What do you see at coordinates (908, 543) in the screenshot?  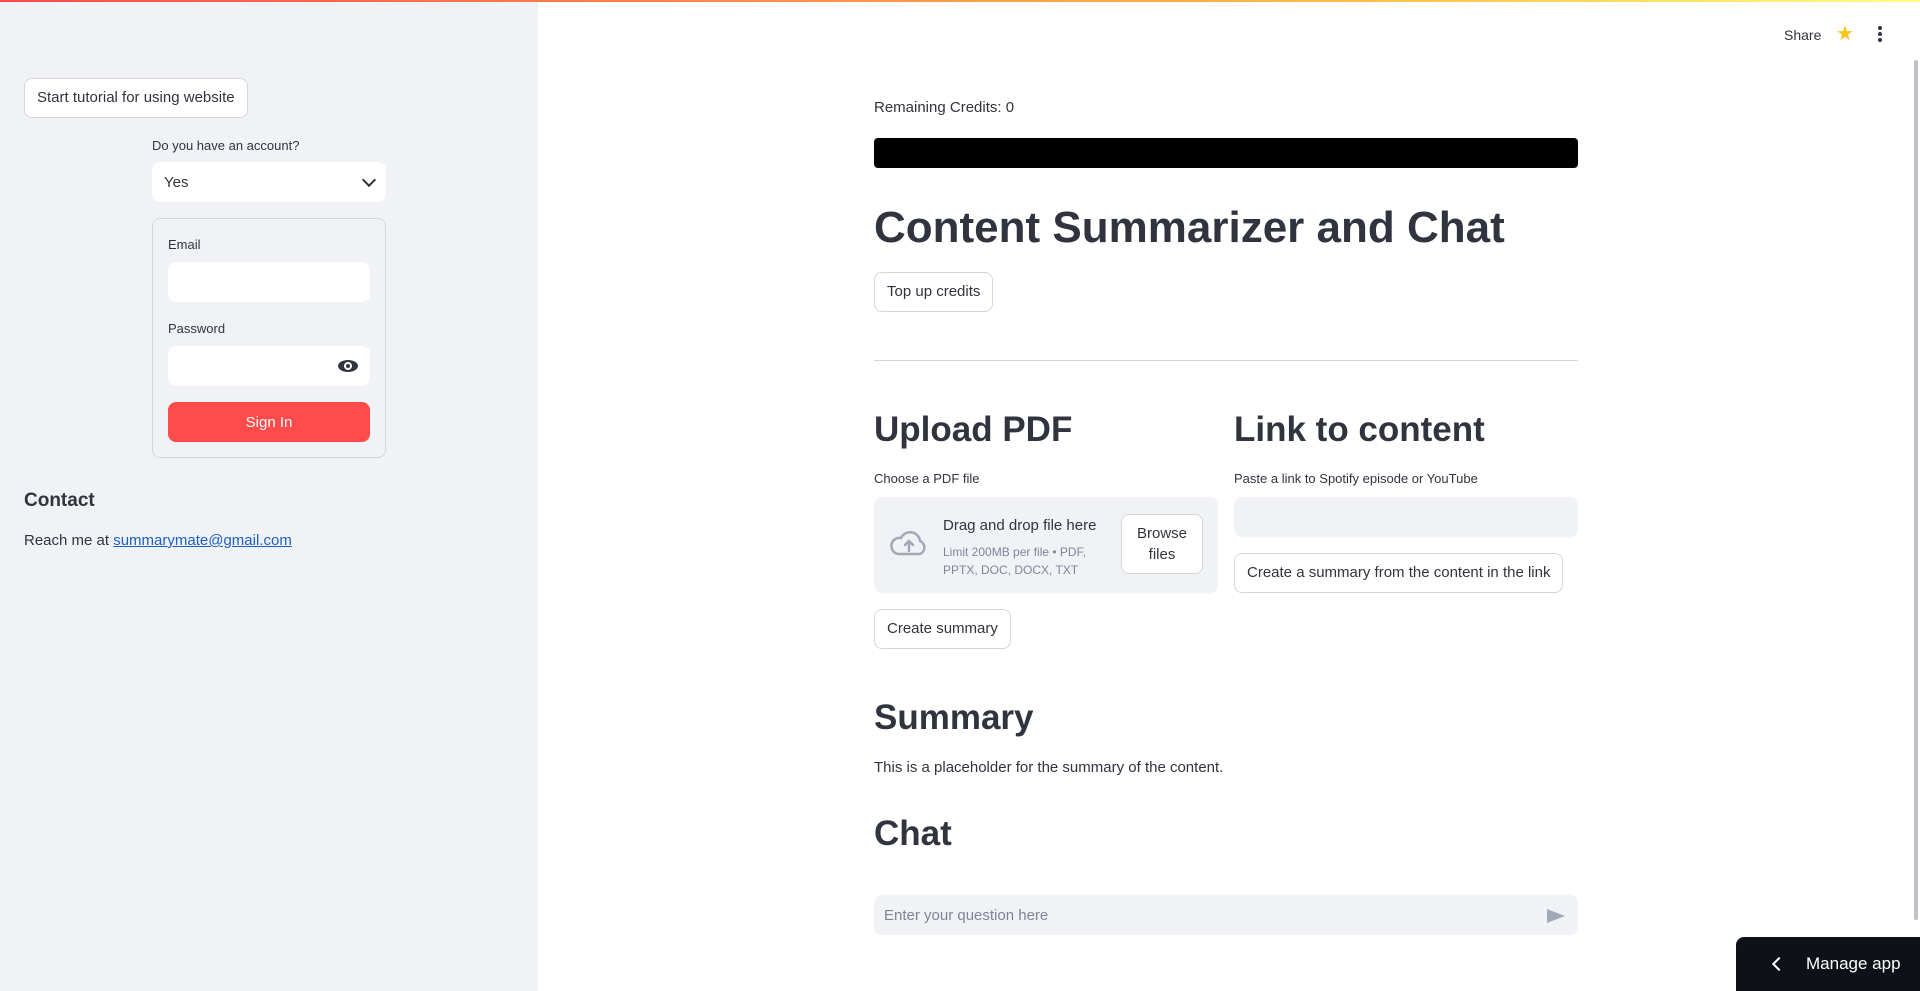 I see `cloud-upload-icon` at bounding box center [908, 543].